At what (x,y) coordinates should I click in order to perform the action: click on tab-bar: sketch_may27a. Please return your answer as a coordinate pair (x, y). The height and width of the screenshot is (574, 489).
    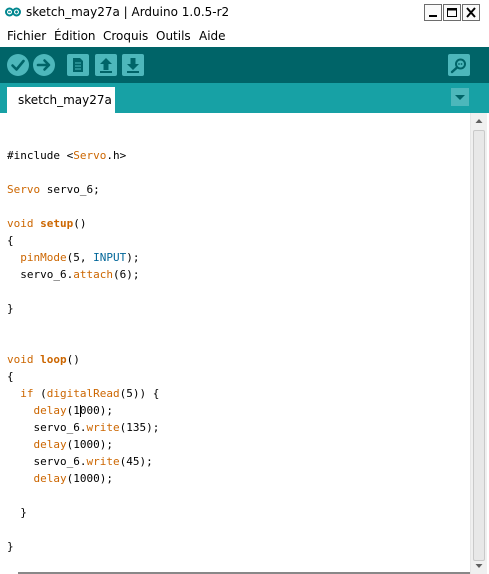
    Looking at the image, I should click on (244, 98).